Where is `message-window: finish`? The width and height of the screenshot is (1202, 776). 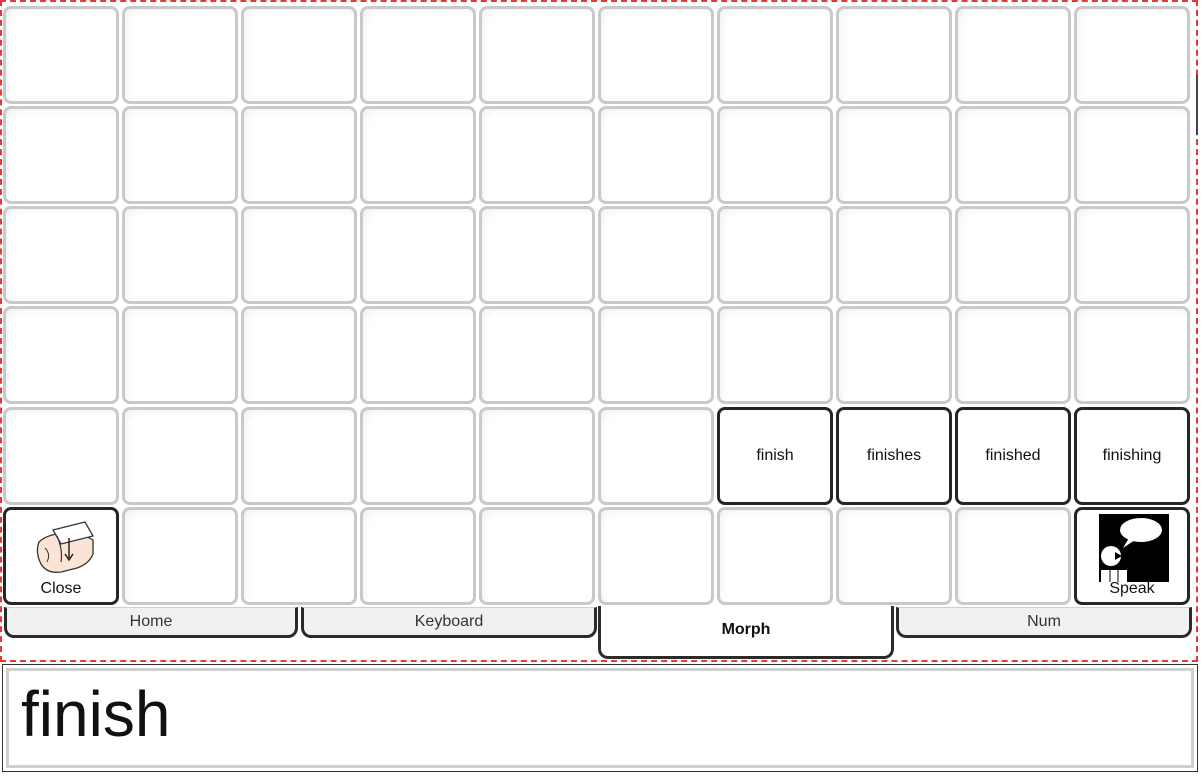 message-window: finish is located at coordinates (600, 718).